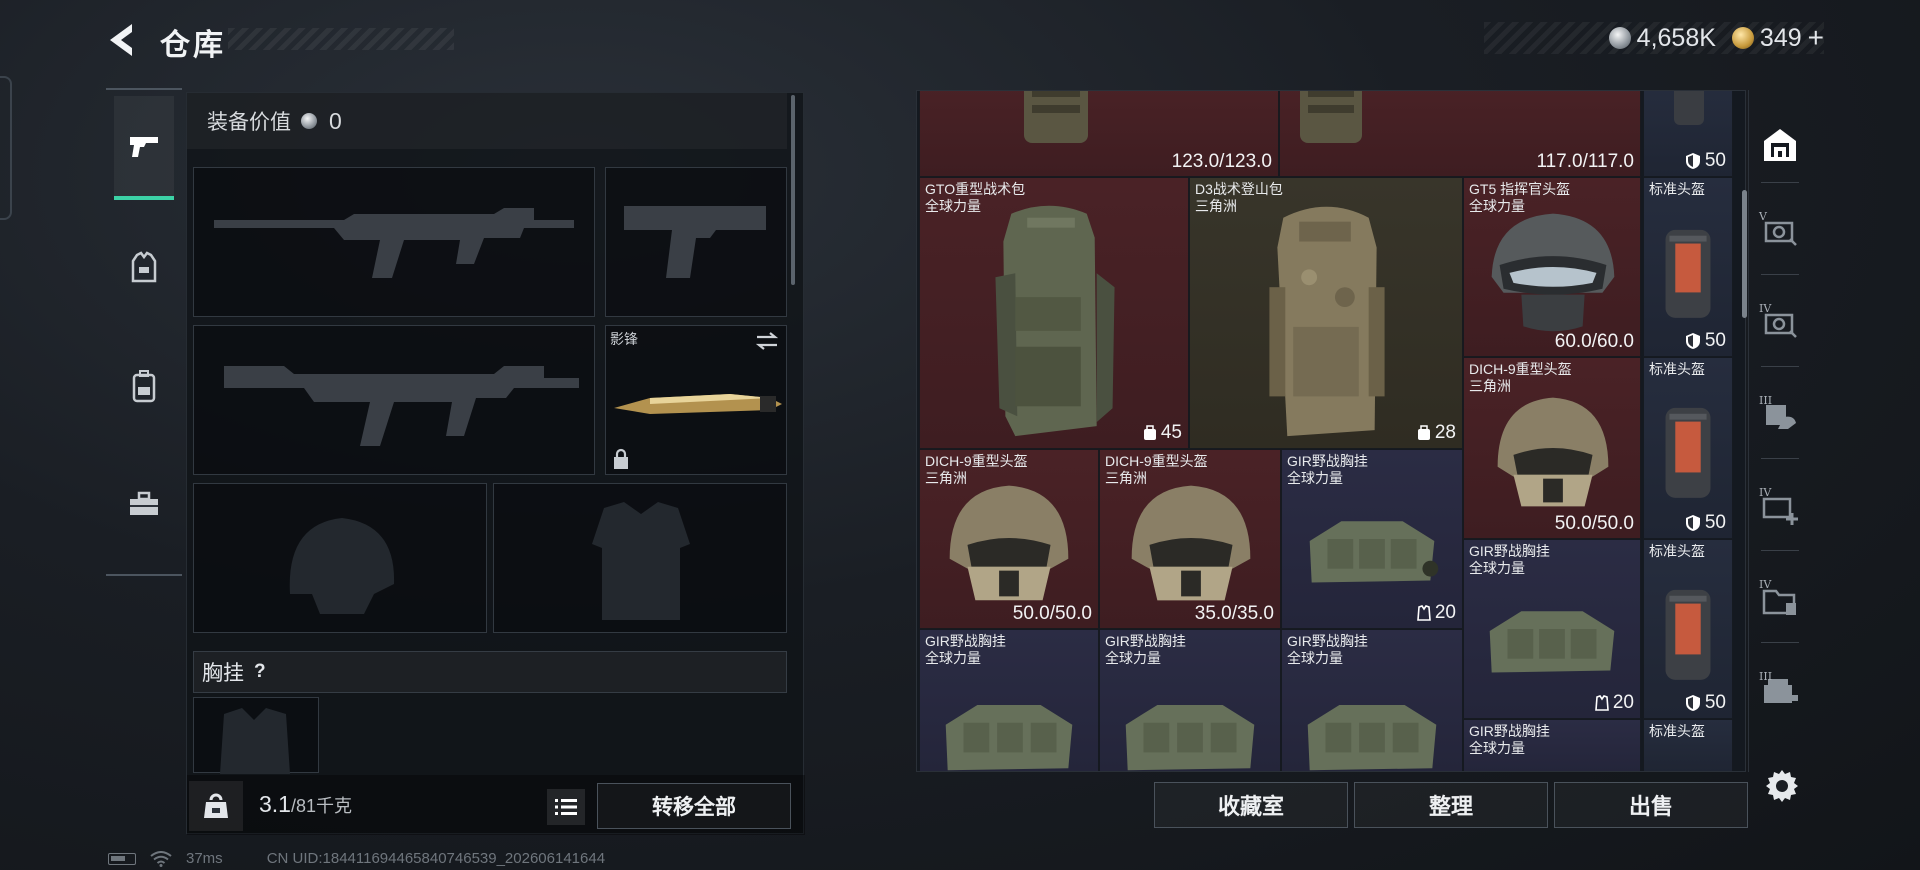  I want to click on gold-amount: 349, so click(1780, 37).